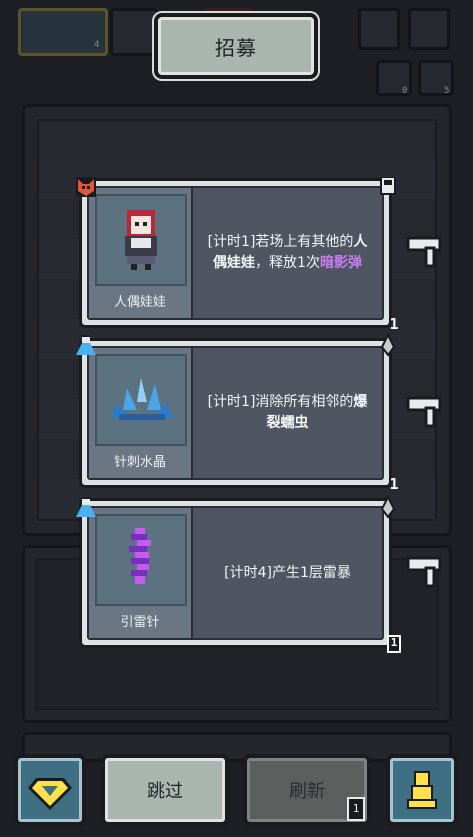  I want to click on crystal-portrait, so click(141, 400).